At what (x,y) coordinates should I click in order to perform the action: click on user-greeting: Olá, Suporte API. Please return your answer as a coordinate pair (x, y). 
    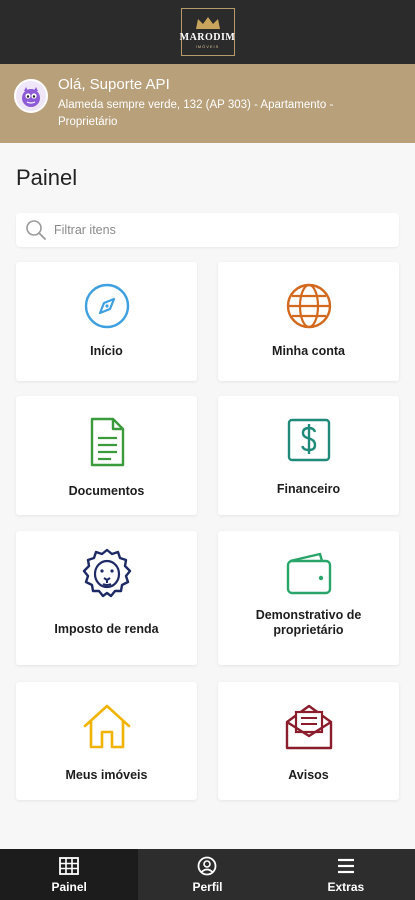
    Looking at the image, I should click on (114, 84).